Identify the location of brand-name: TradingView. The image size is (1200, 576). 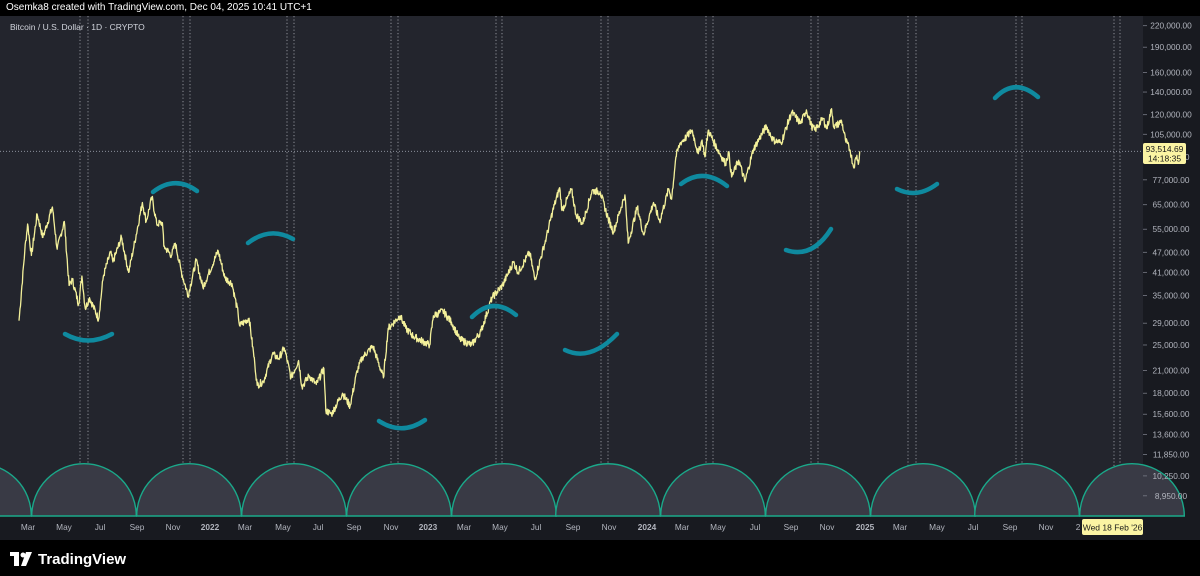
(82, 559).